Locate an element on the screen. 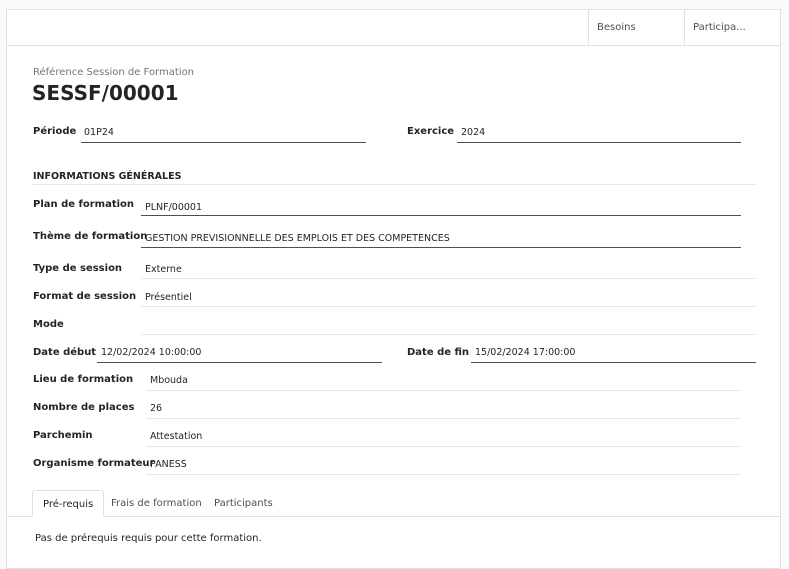 This screenshot has height=569, width=789. parchemin-underline is located at coordinates (443, 446).